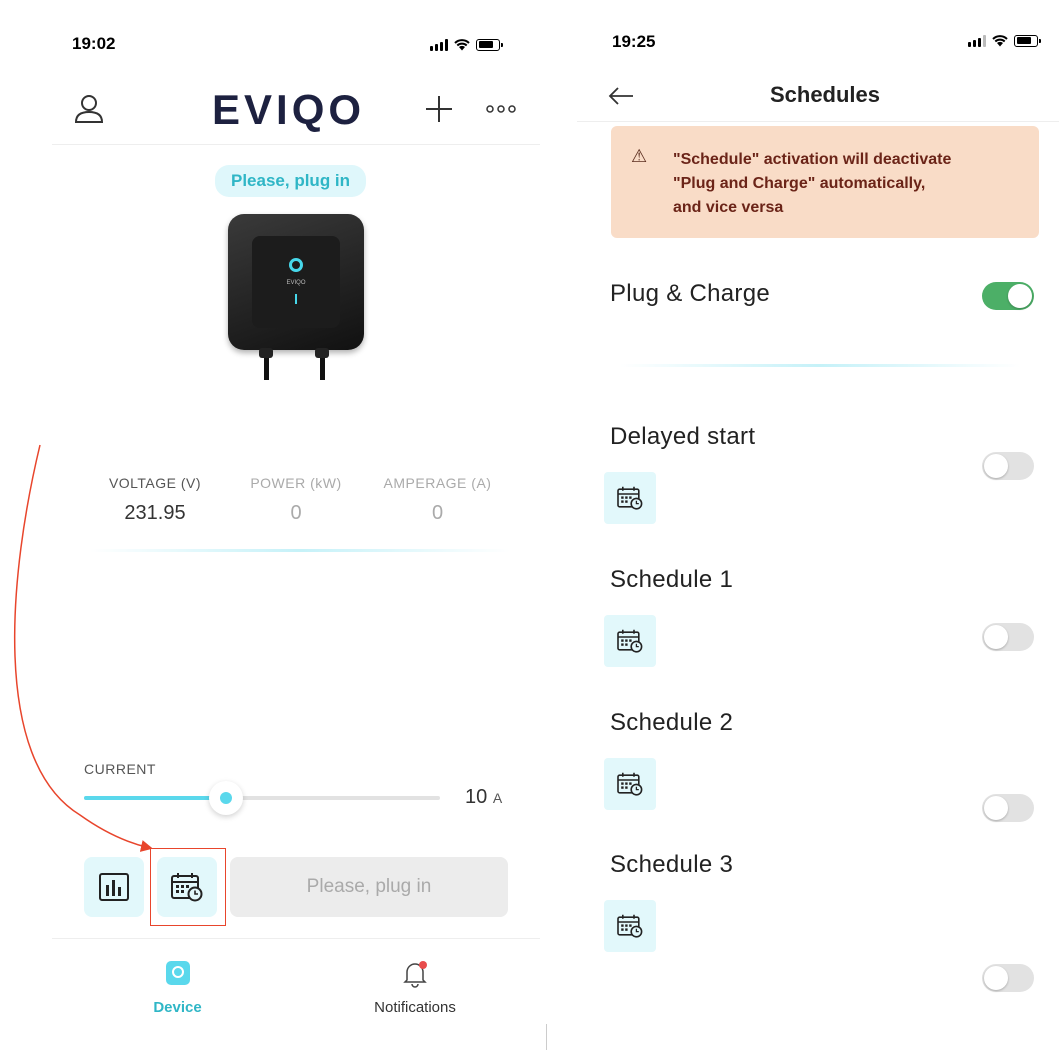 The image size is (1059, 1057). What do you see at coordinates (437, 513) in the screenshot?
I see `amperage-value: 0` at bounding box center [437, 513].